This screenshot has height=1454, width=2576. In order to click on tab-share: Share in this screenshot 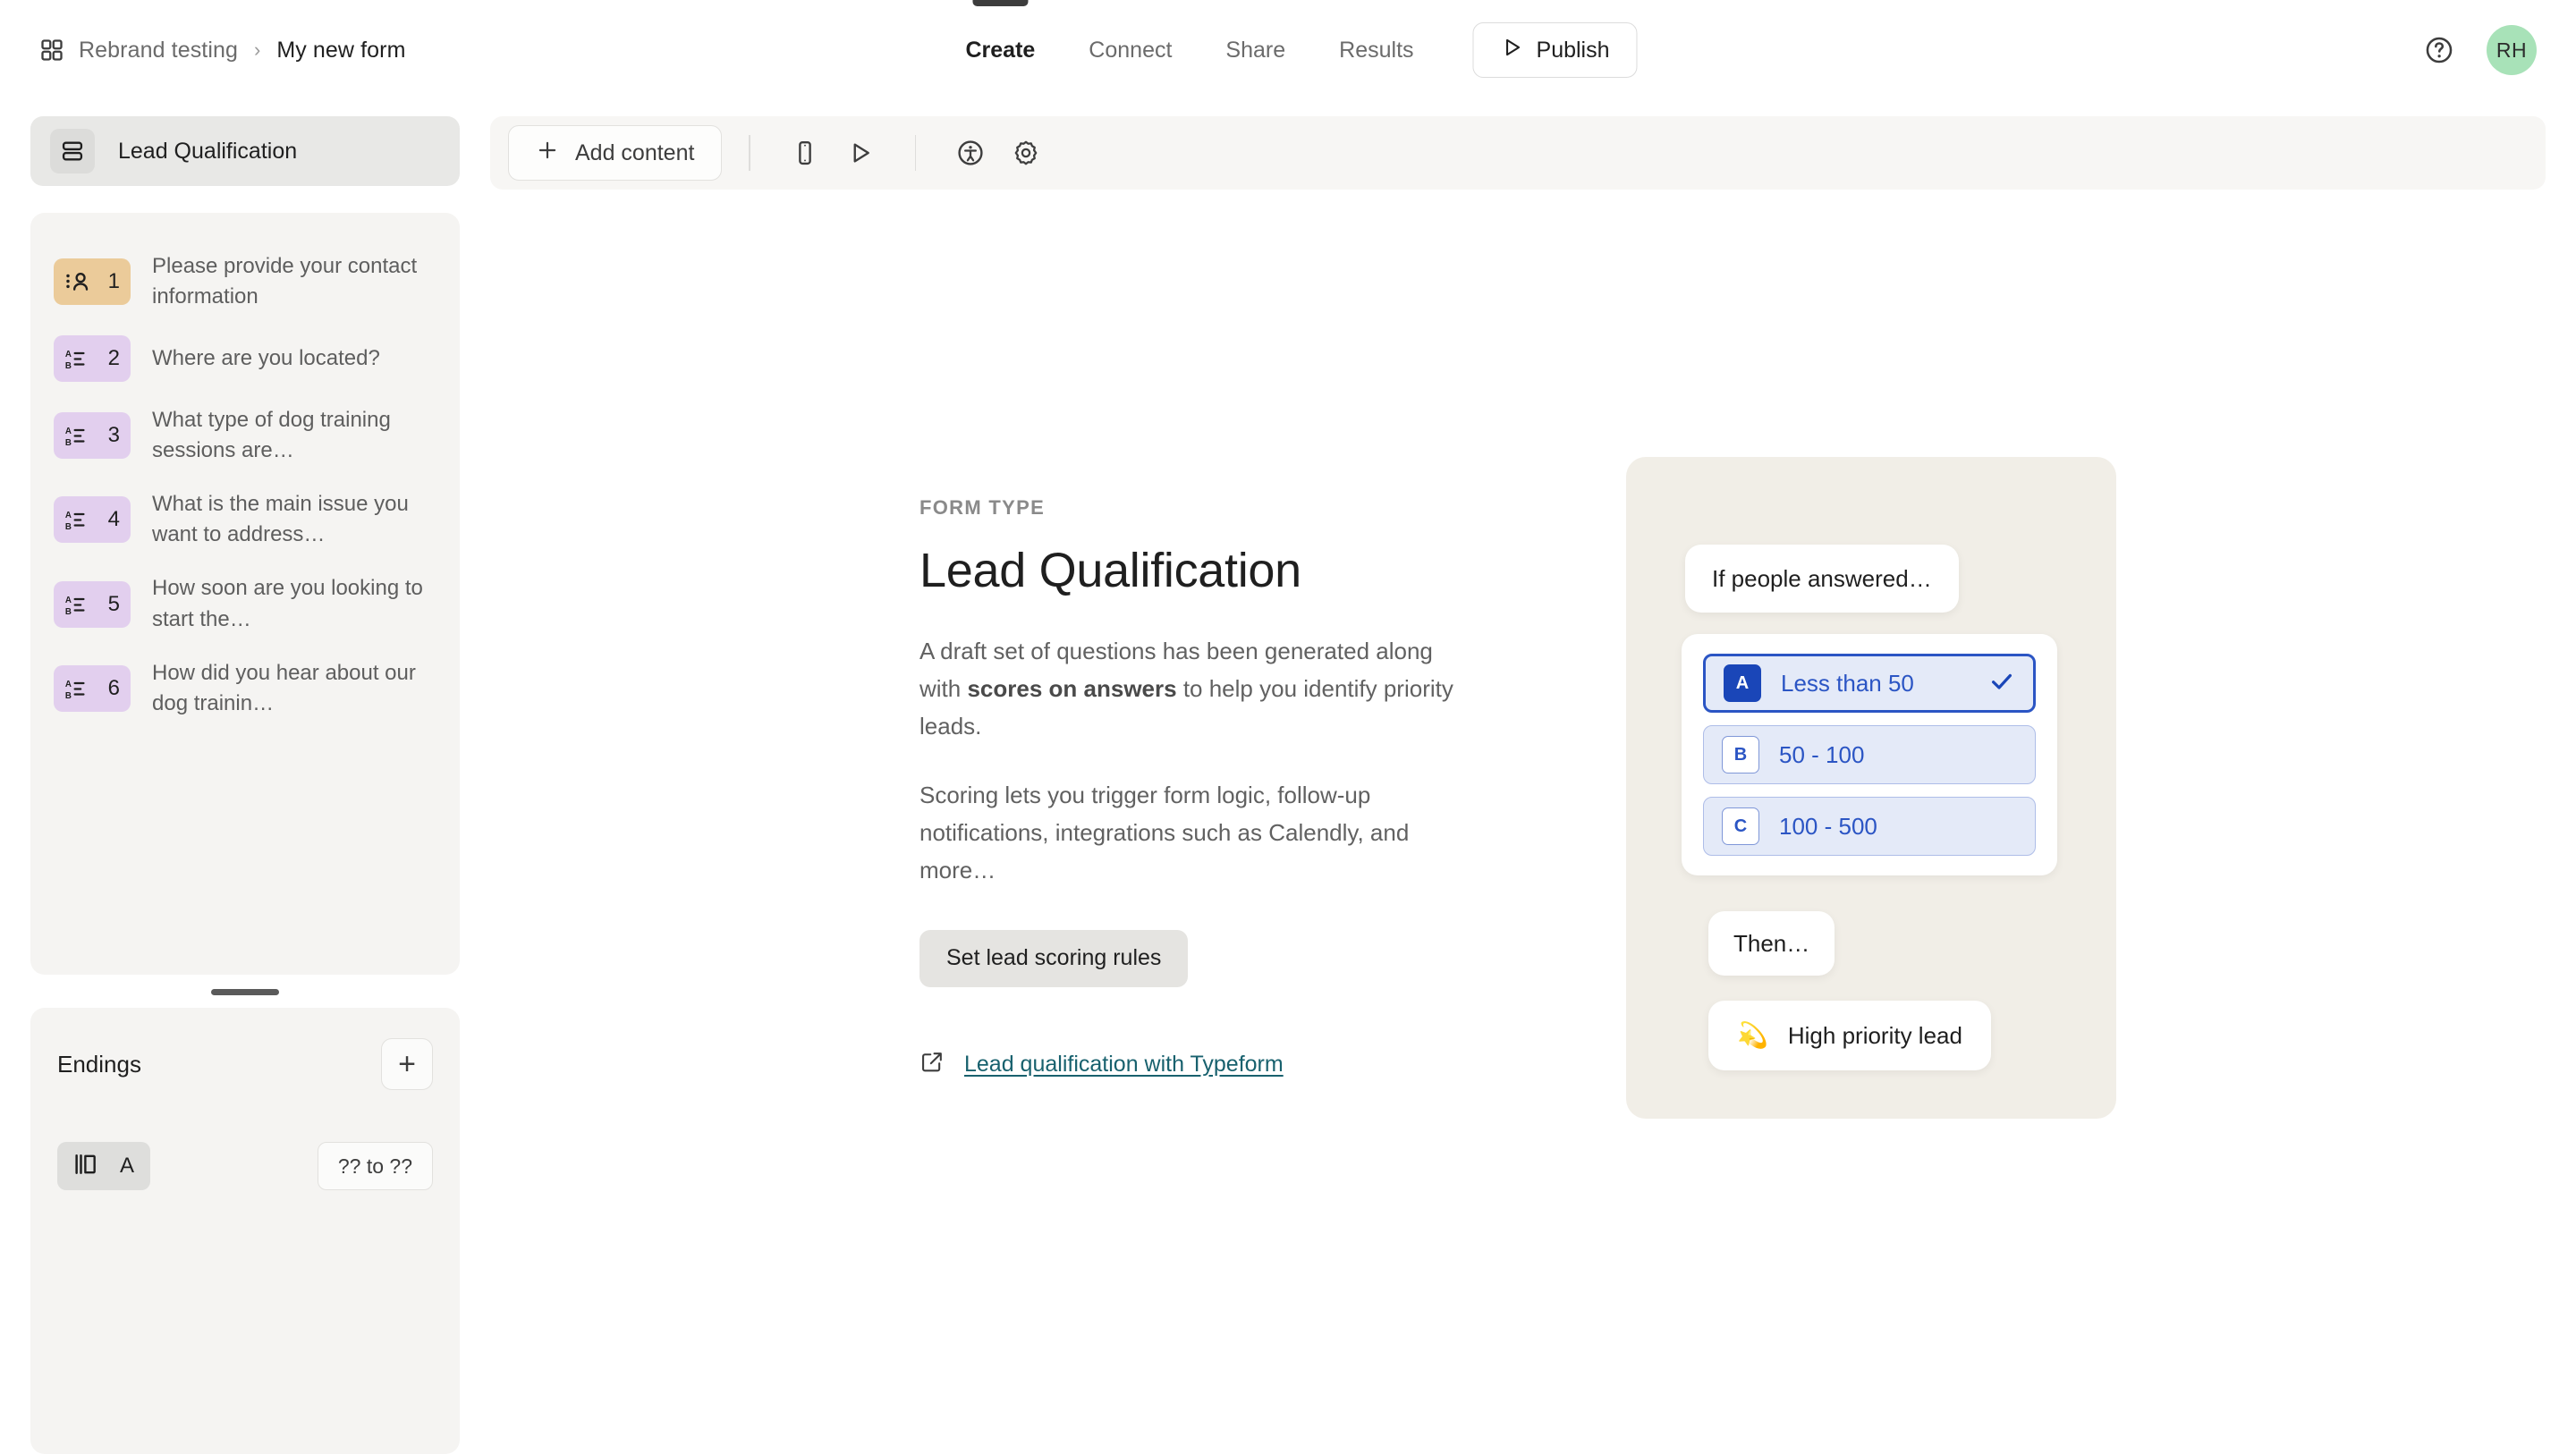, I will do `click(1255, 50)`.